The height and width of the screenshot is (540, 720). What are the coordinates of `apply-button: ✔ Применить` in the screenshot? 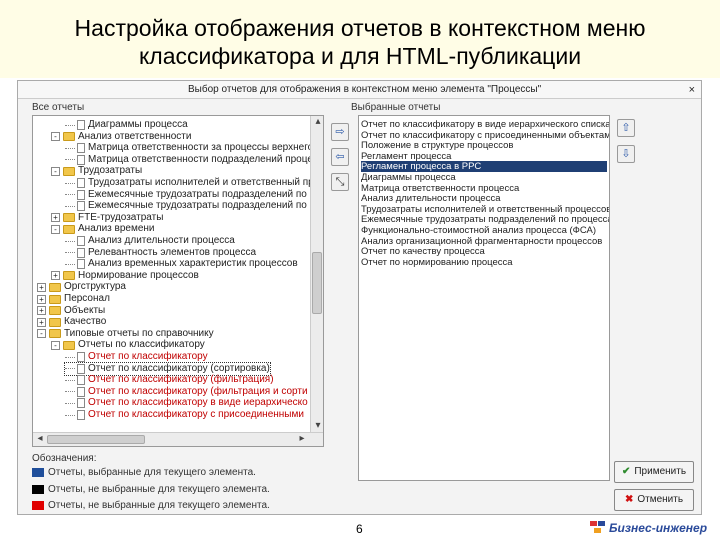 It's located at (654, 472).